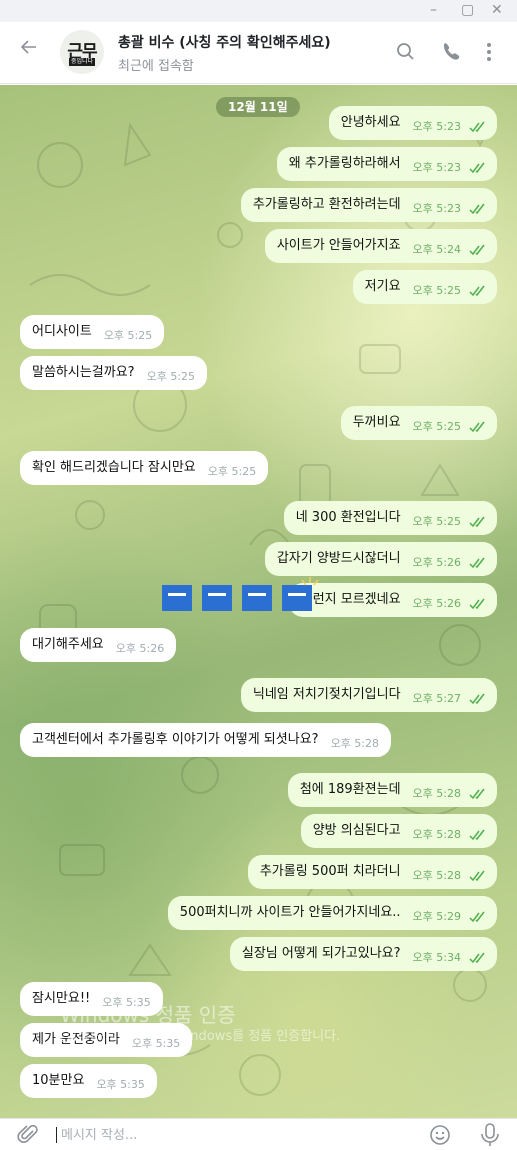 The image size is (517, 1150). I want to click on outgoing-message: 사이트가 안들어가지죠 오후 5:24, so click(380, 246).